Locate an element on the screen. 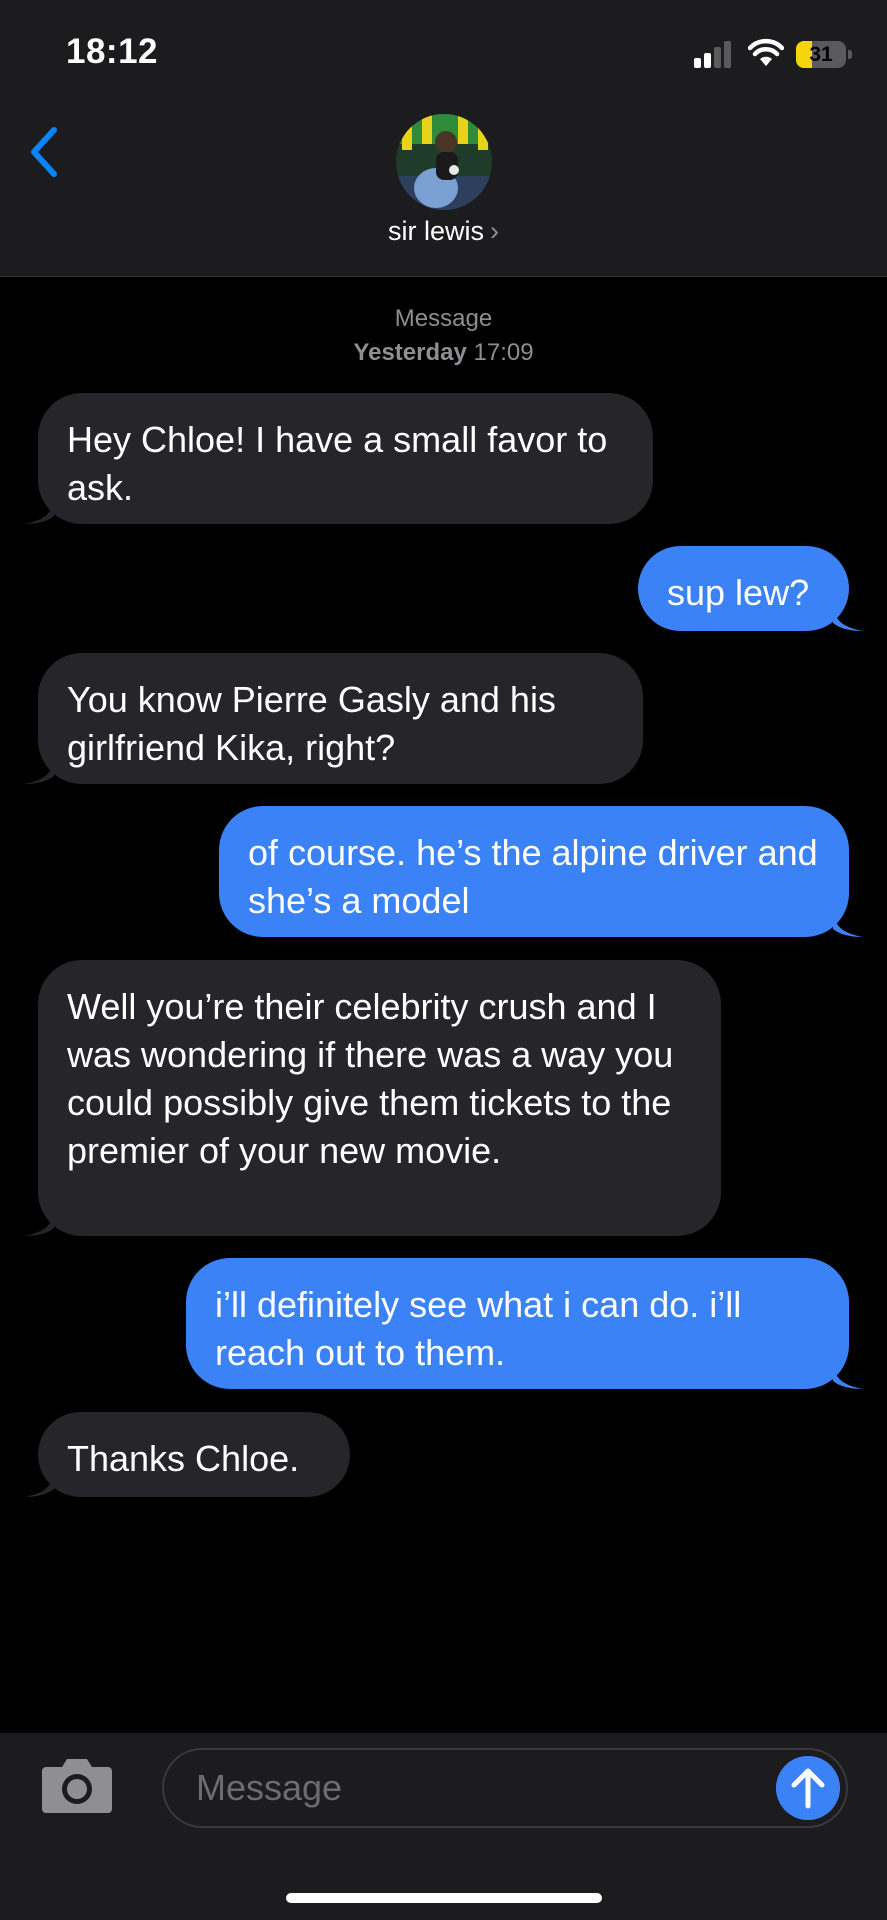 The width and height of the screenshot is (887, 1920). message-composer: Message is located at coordinates (443, 1826).